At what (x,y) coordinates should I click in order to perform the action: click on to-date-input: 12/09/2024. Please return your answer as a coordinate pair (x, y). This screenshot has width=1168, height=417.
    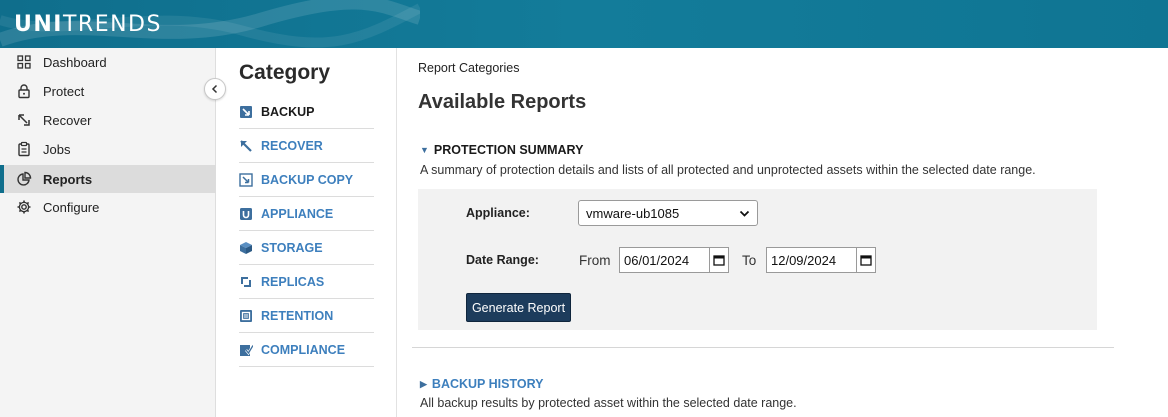
    Looking at the image, I should click on (811, 260).